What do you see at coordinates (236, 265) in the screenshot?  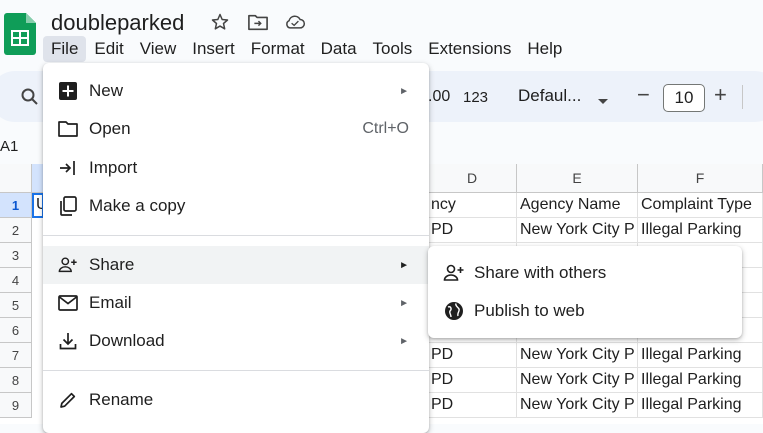 I see `menu-item-share: Share ►` at bounding box center [236, 265].